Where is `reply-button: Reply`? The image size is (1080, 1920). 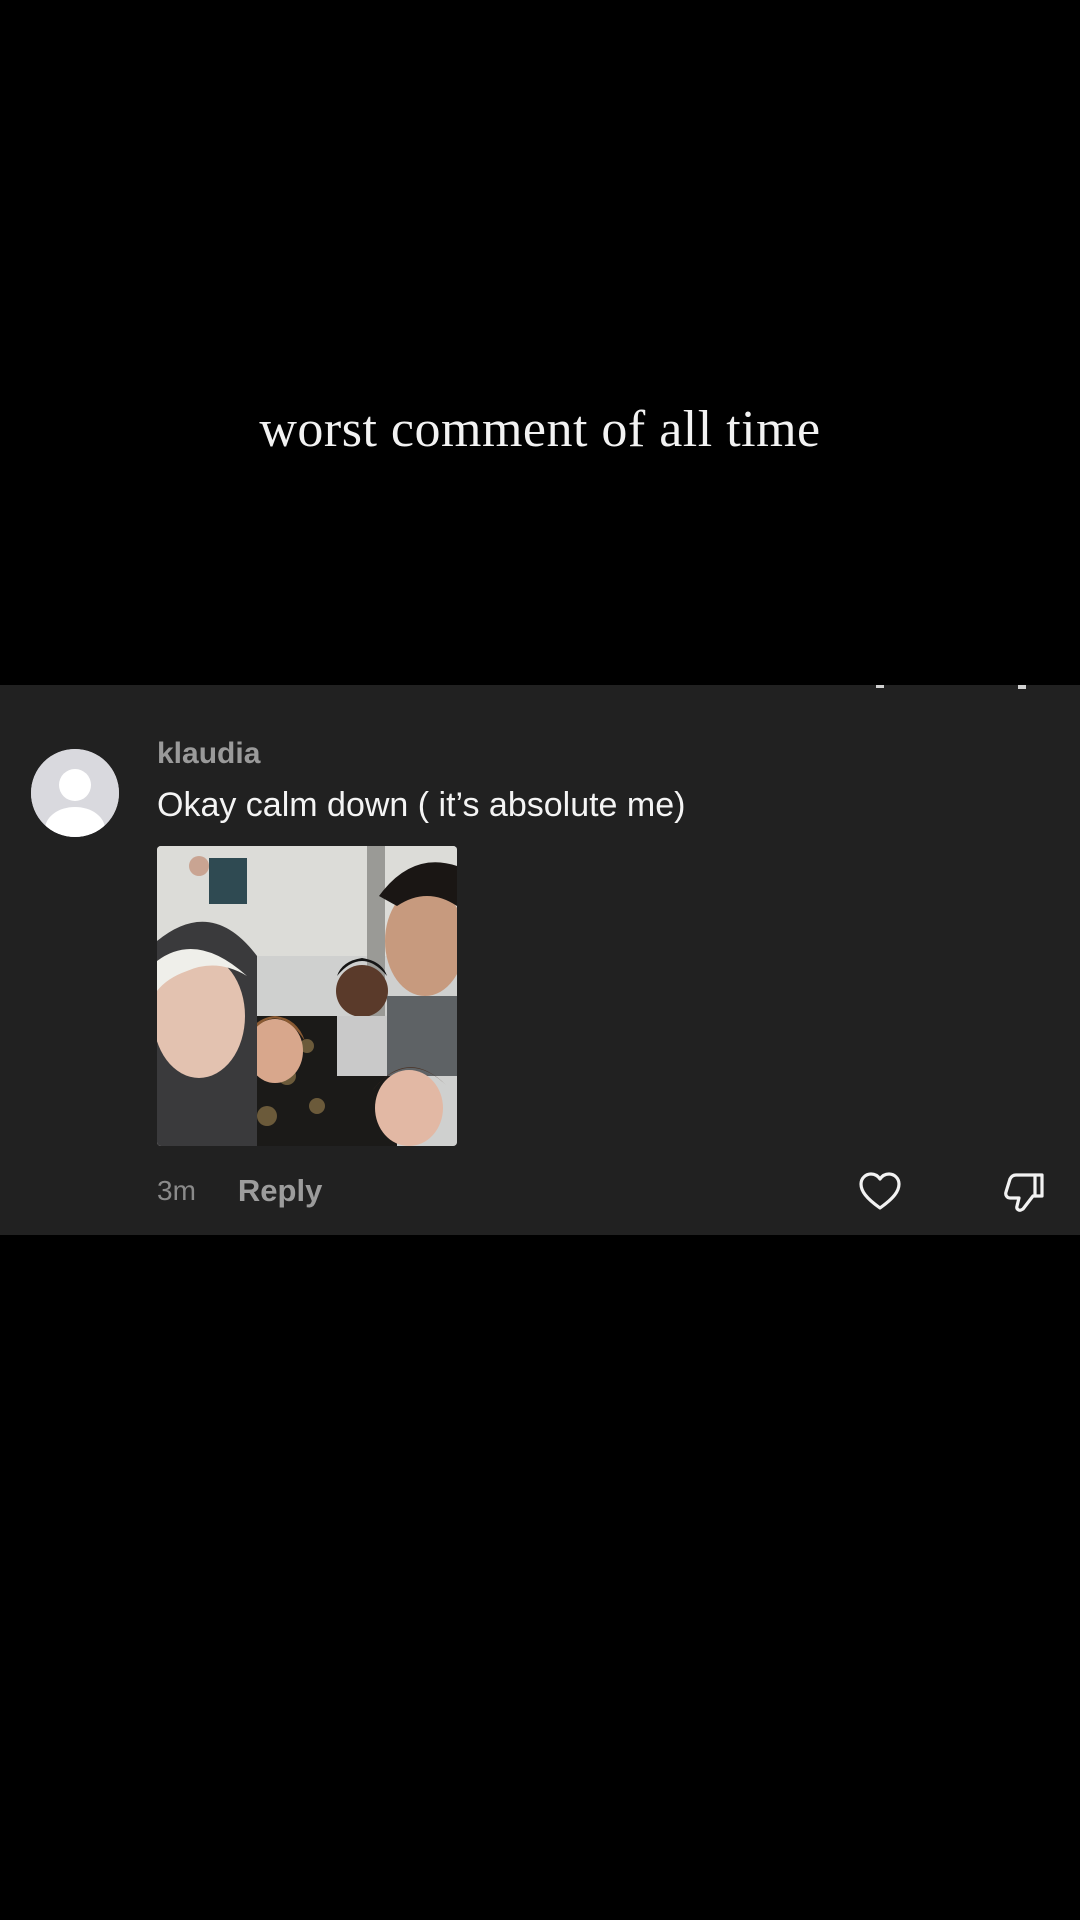
reply-button: Reply is located at coordinates (280, 1191).